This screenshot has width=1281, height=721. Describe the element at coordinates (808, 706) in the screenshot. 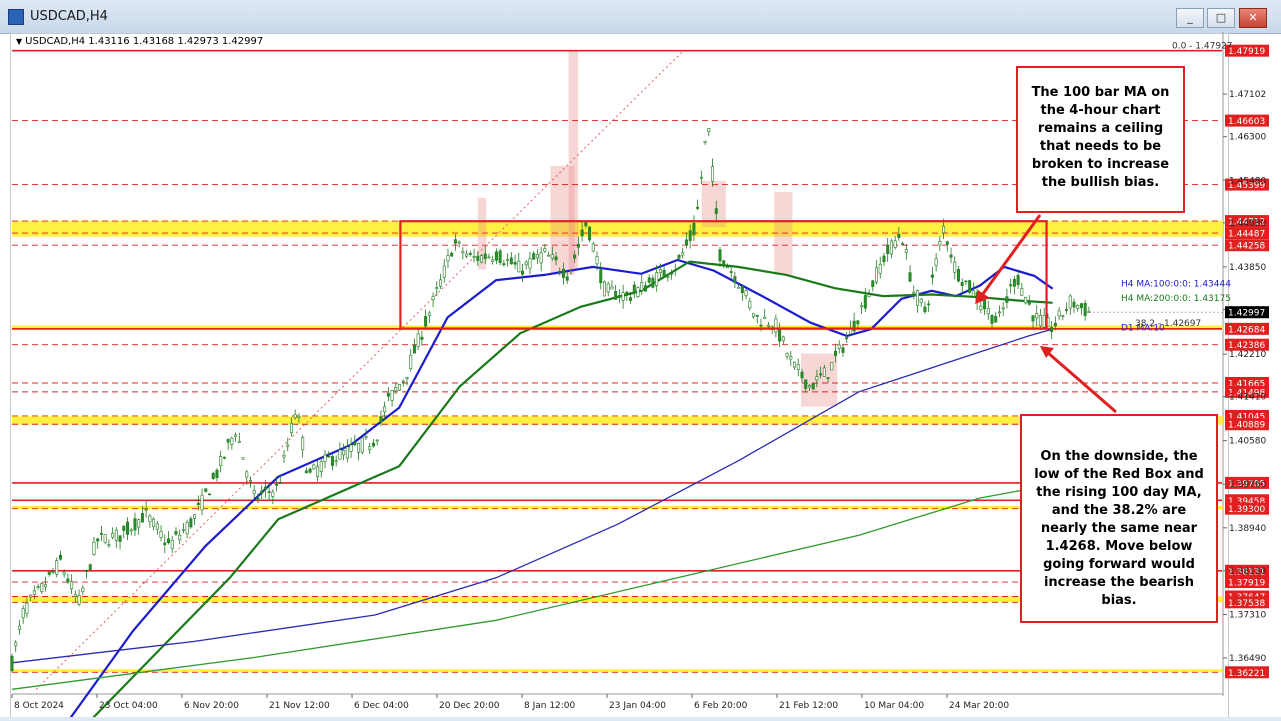

I see `time-tick-label: 21 Feb 12:00` at that location.